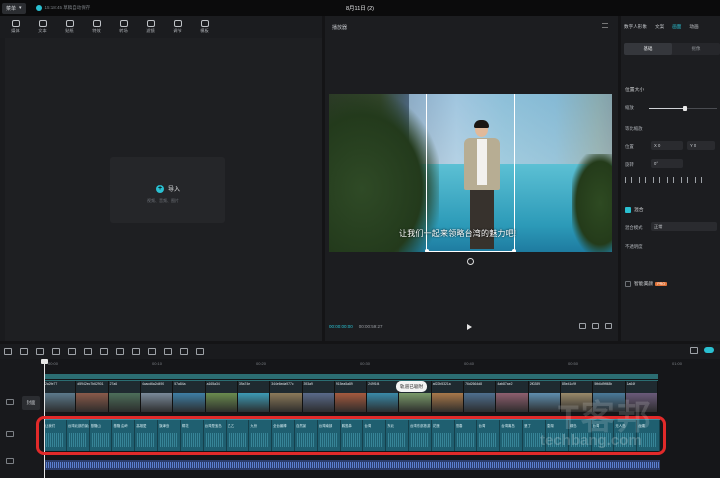  Describe the element at coordinates (696, 49) in the screenshot. I see `properties-subtab: 抠像` at that location.